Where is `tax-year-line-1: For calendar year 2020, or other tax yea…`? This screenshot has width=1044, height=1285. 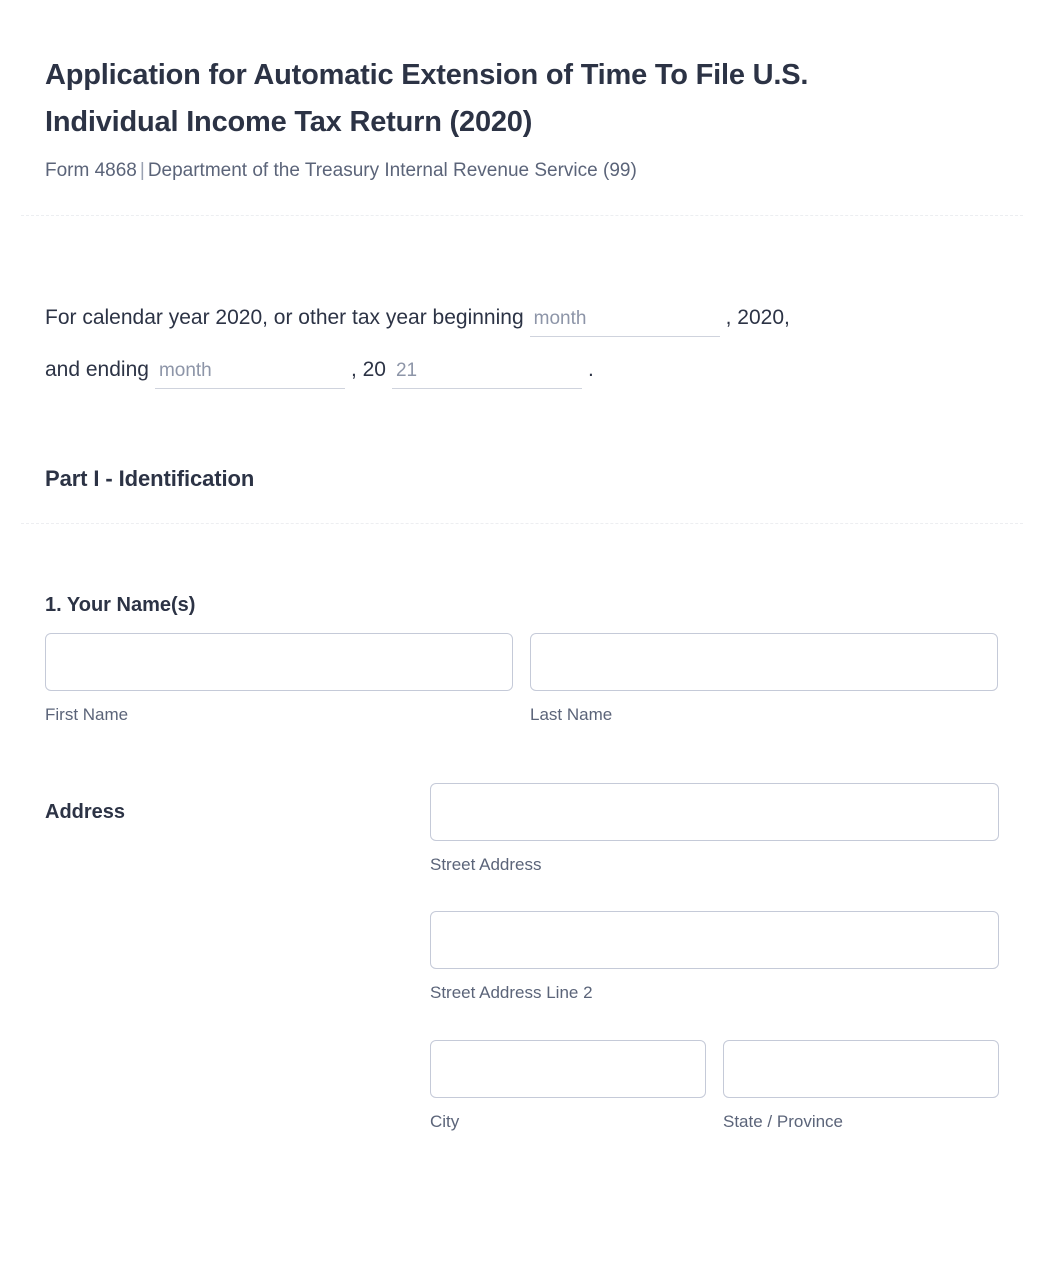 tax-year-line-1: For calendar year 2020, or other tax yea… is located at coordinates (522, 318).